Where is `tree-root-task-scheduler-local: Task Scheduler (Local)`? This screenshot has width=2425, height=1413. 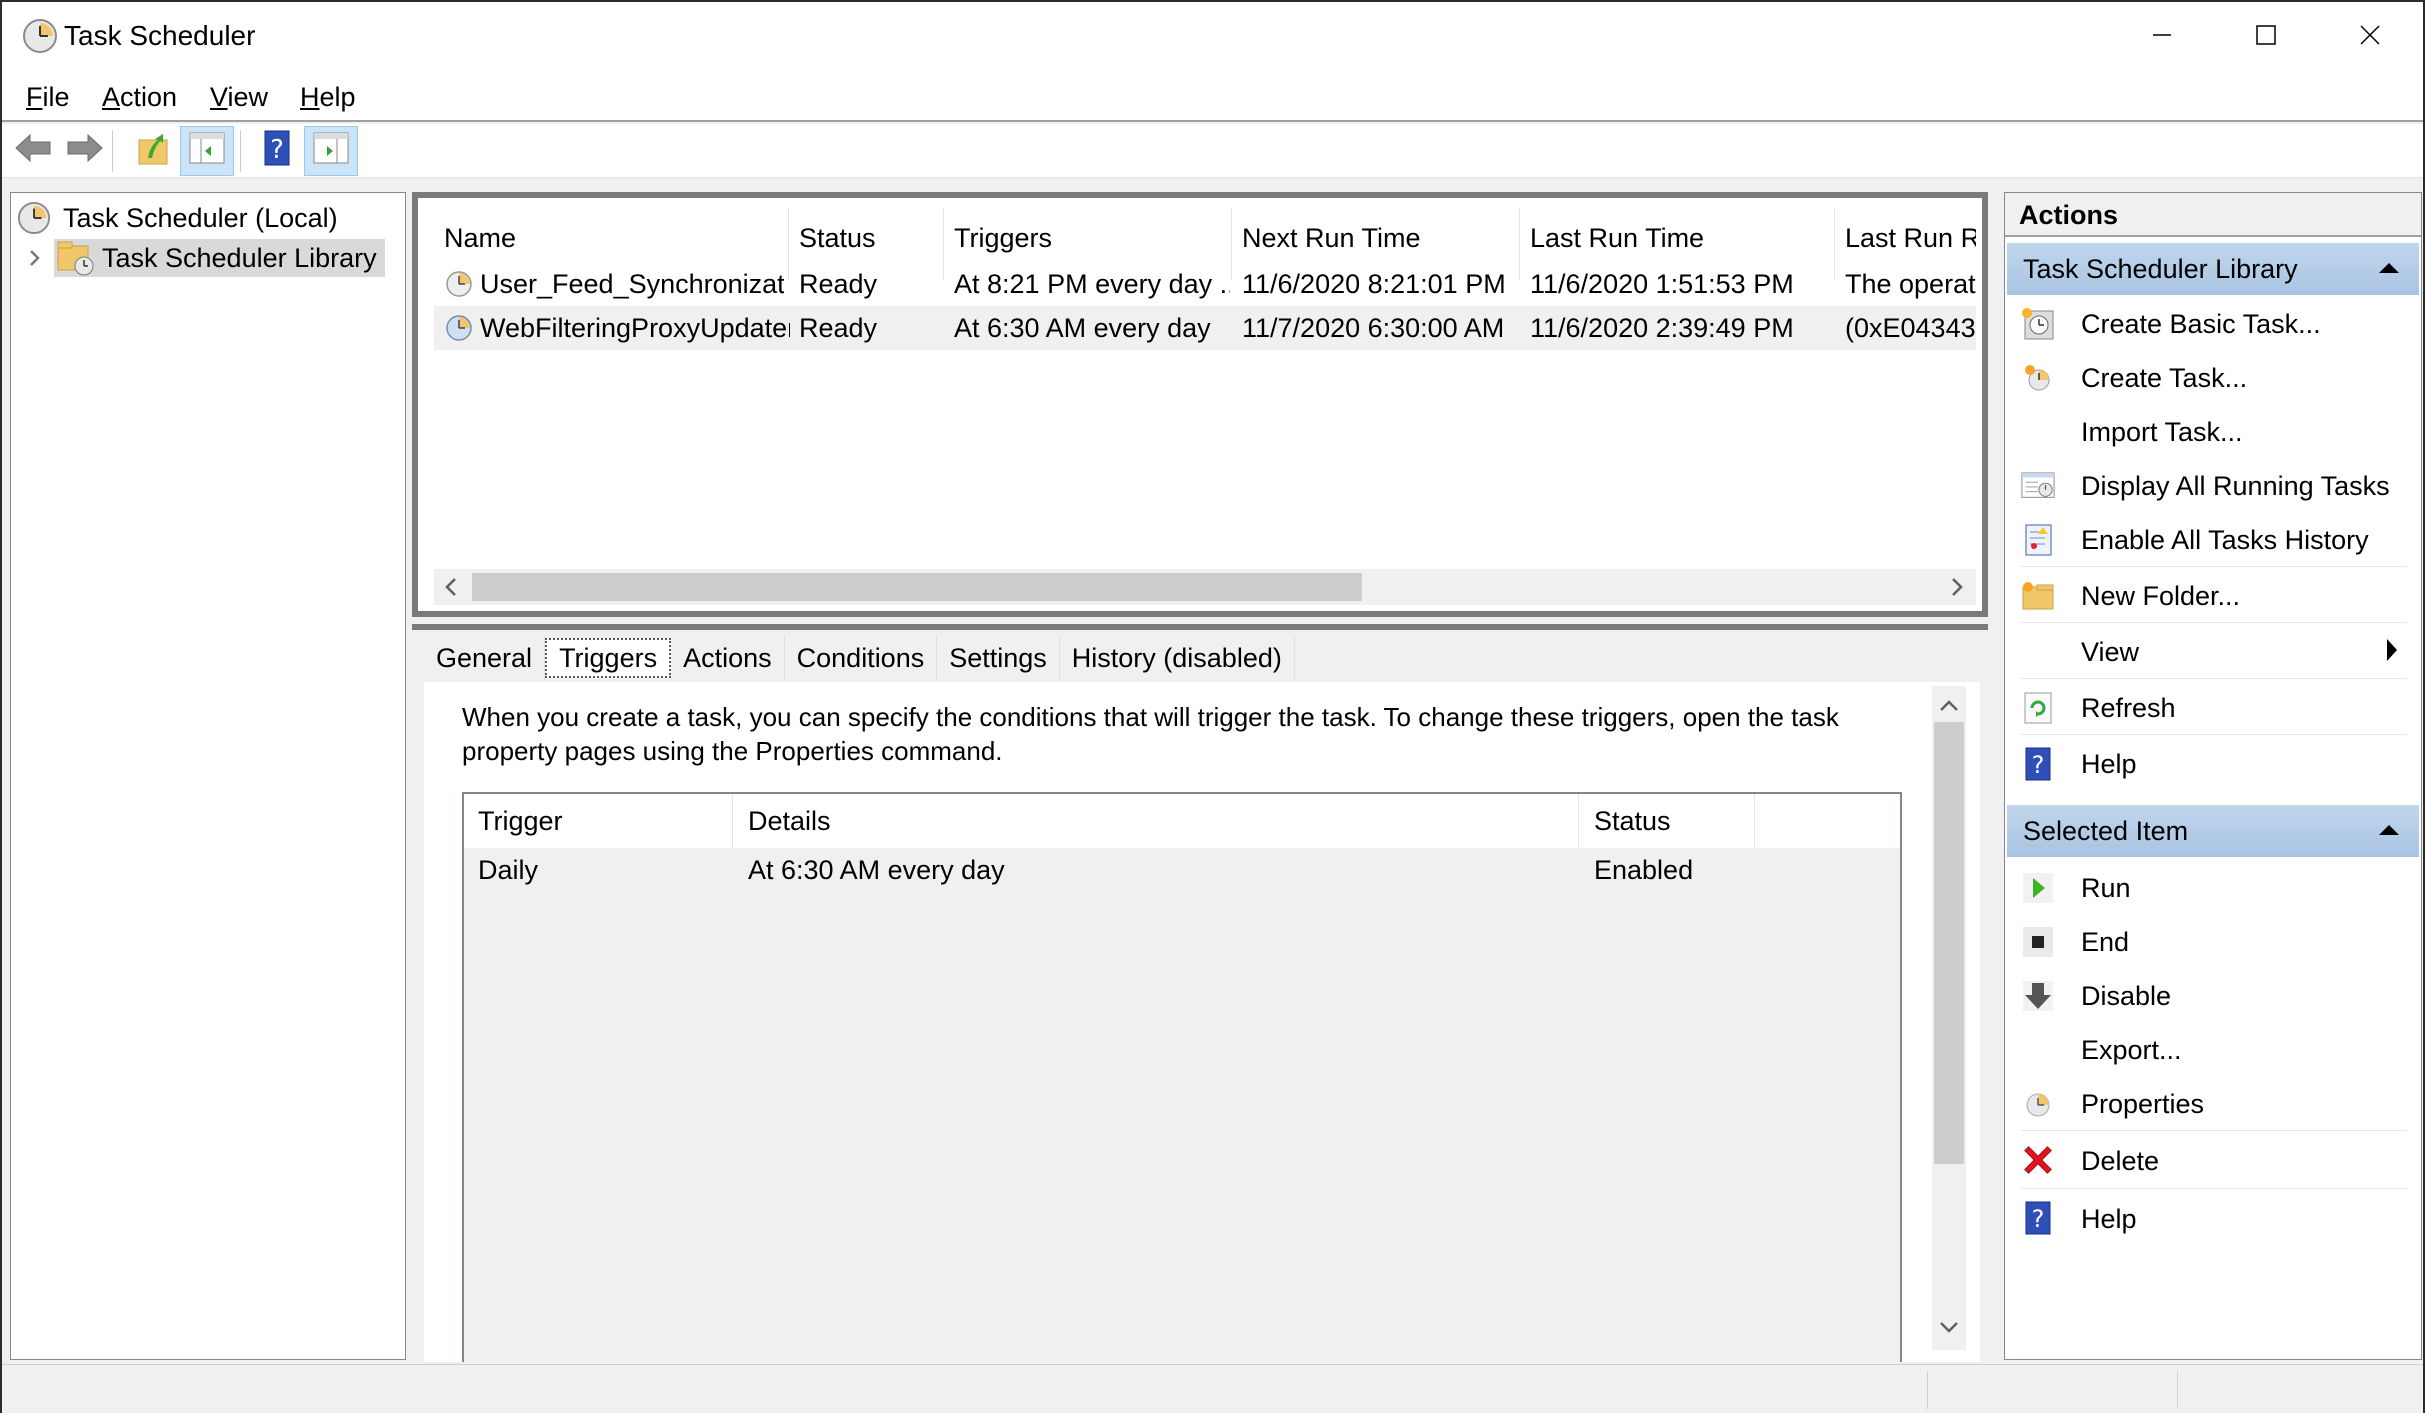
tree-root-task-scheduler-local: Task Scheduler (Local) is located at coordinates (176, 218).